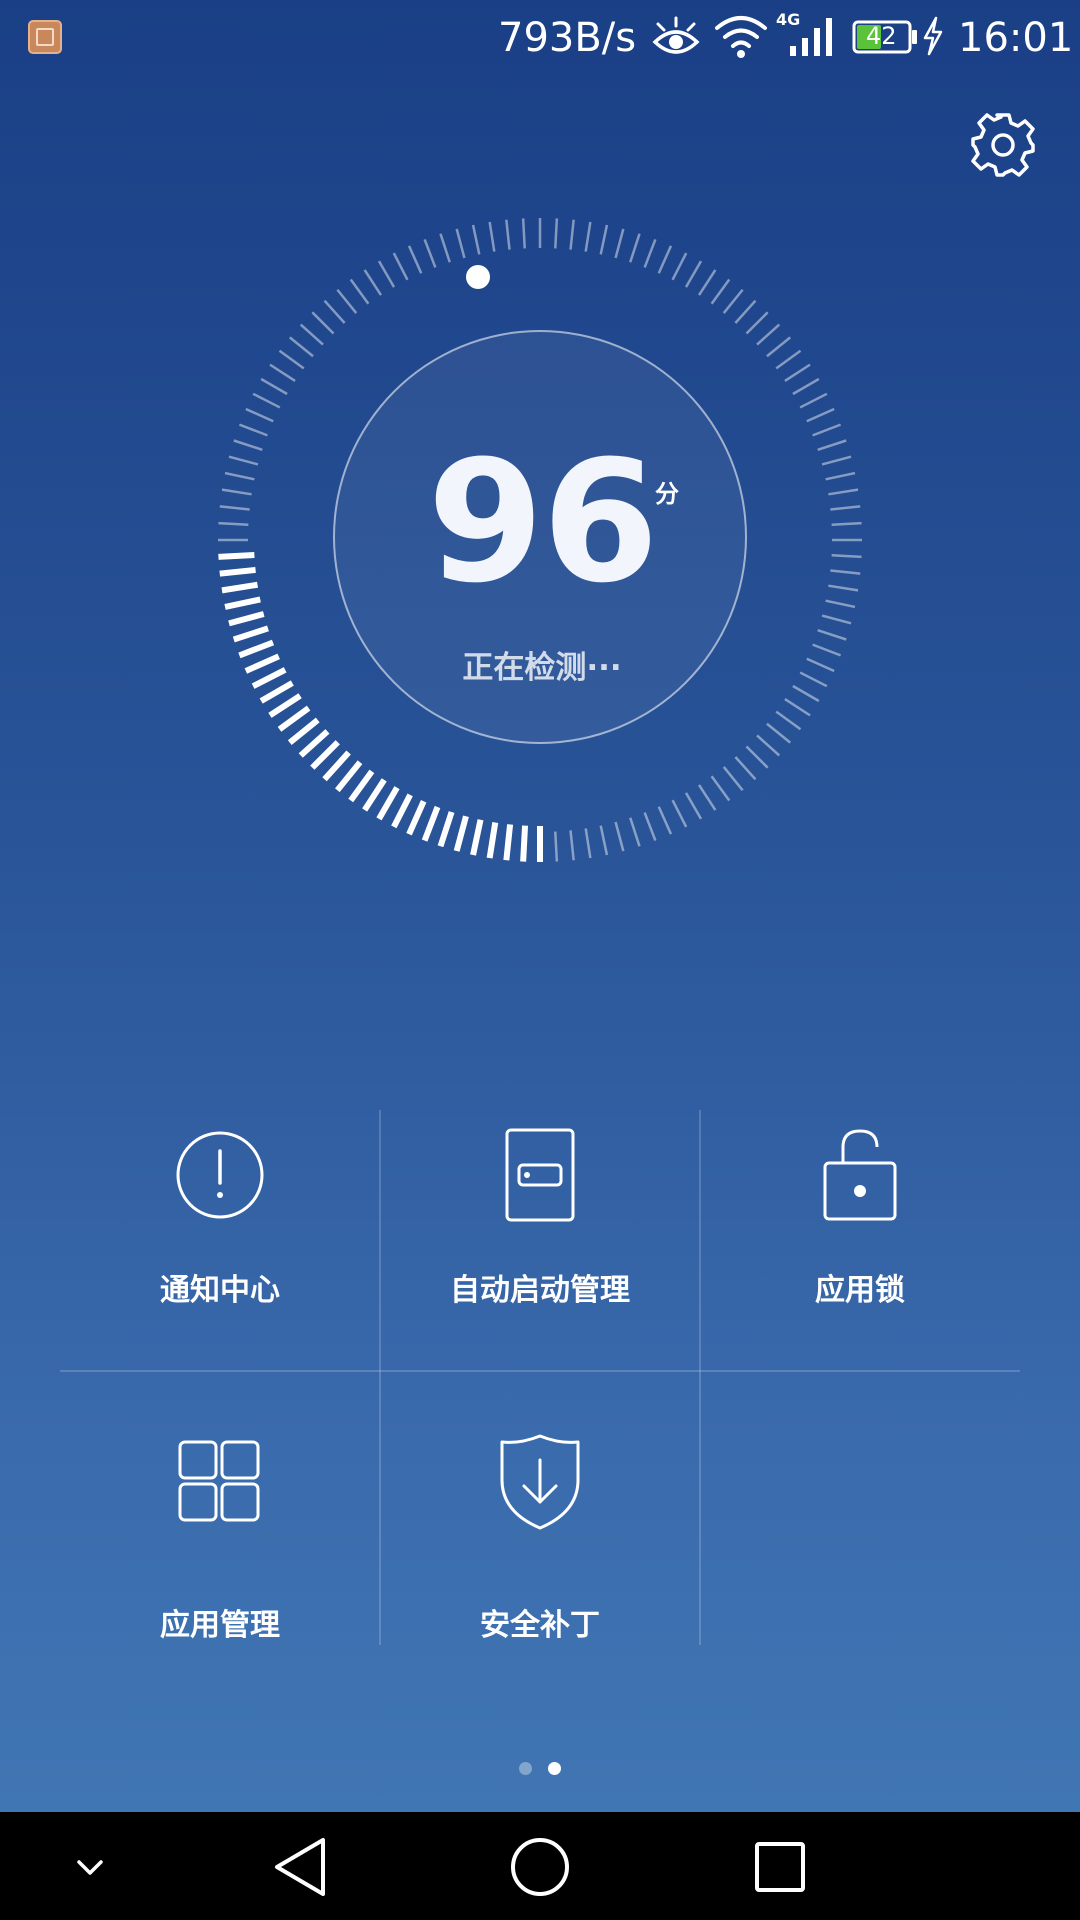 The width and height of the screenshot is (1080, 1920). I want to click on status-bar: 793B/s 4G 42 16:01, so click(540, 37).